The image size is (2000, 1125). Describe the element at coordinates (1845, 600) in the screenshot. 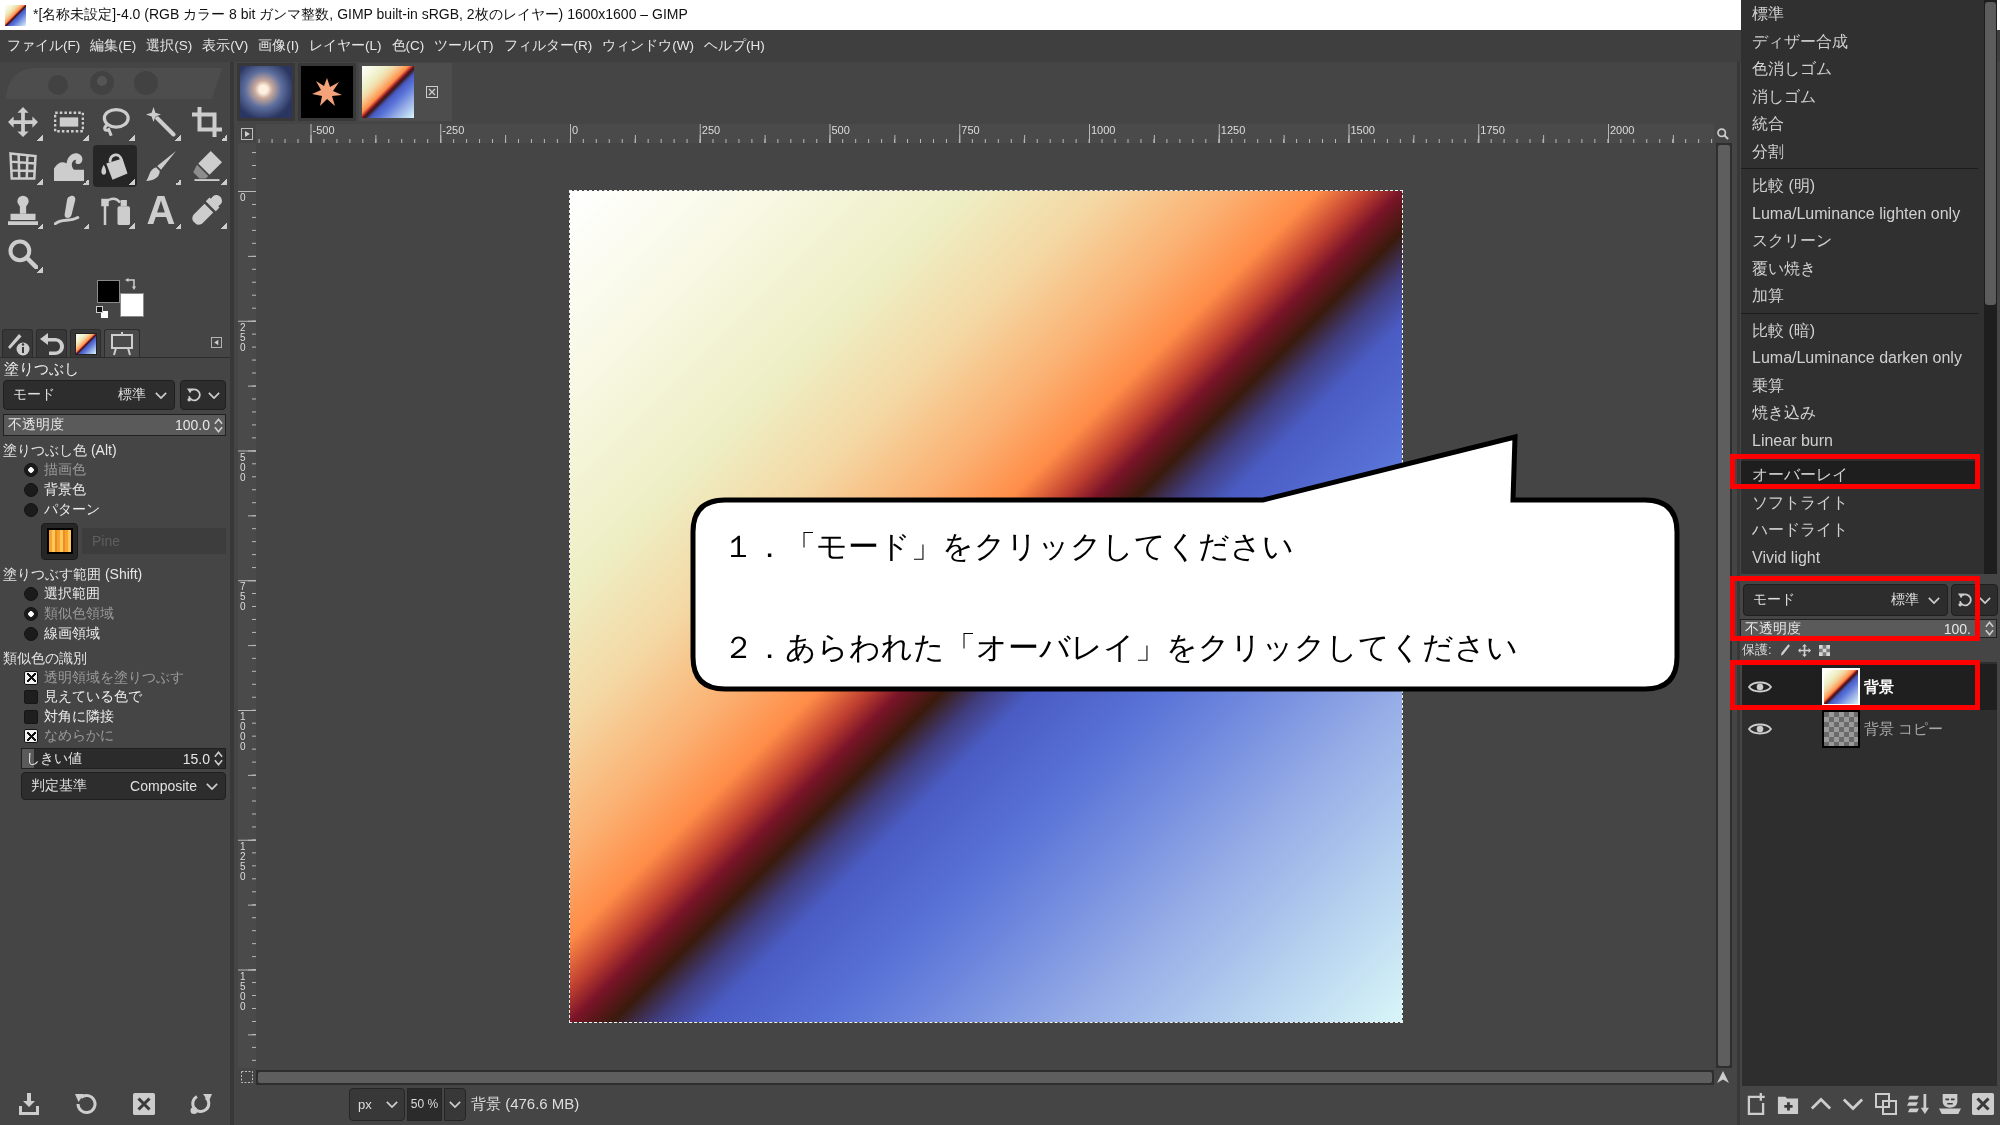

I see `layer-mode-dropdown: モード 標準` at that location.